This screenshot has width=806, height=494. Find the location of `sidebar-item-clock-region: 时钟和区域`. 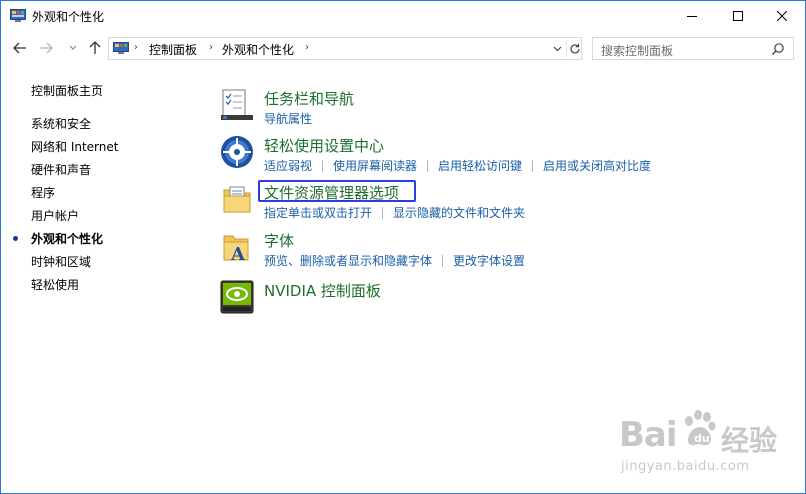

sidebar-item-clock-region: 时钟和区域 is located at coordinates (61, 261).